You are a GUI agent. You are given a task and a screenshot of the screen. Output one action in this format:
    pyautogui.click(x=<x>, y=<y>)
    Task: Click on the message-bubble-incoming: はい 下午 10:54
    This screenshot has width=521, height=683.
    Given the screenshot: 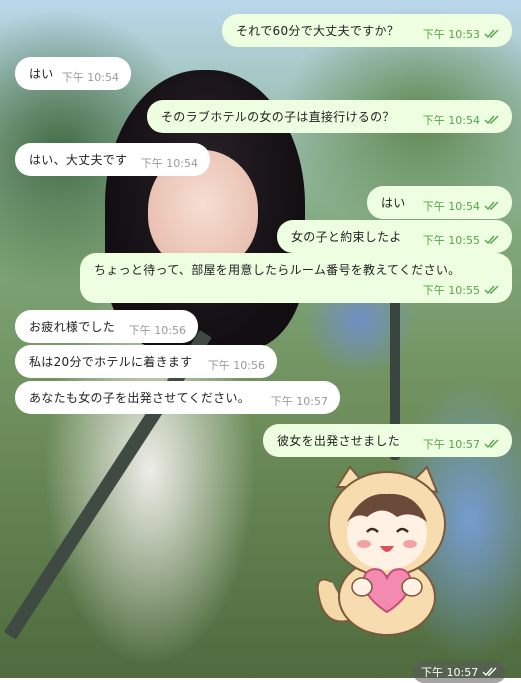 What is the action you would take?
    pyautogui.click(x=73, y=73)
    